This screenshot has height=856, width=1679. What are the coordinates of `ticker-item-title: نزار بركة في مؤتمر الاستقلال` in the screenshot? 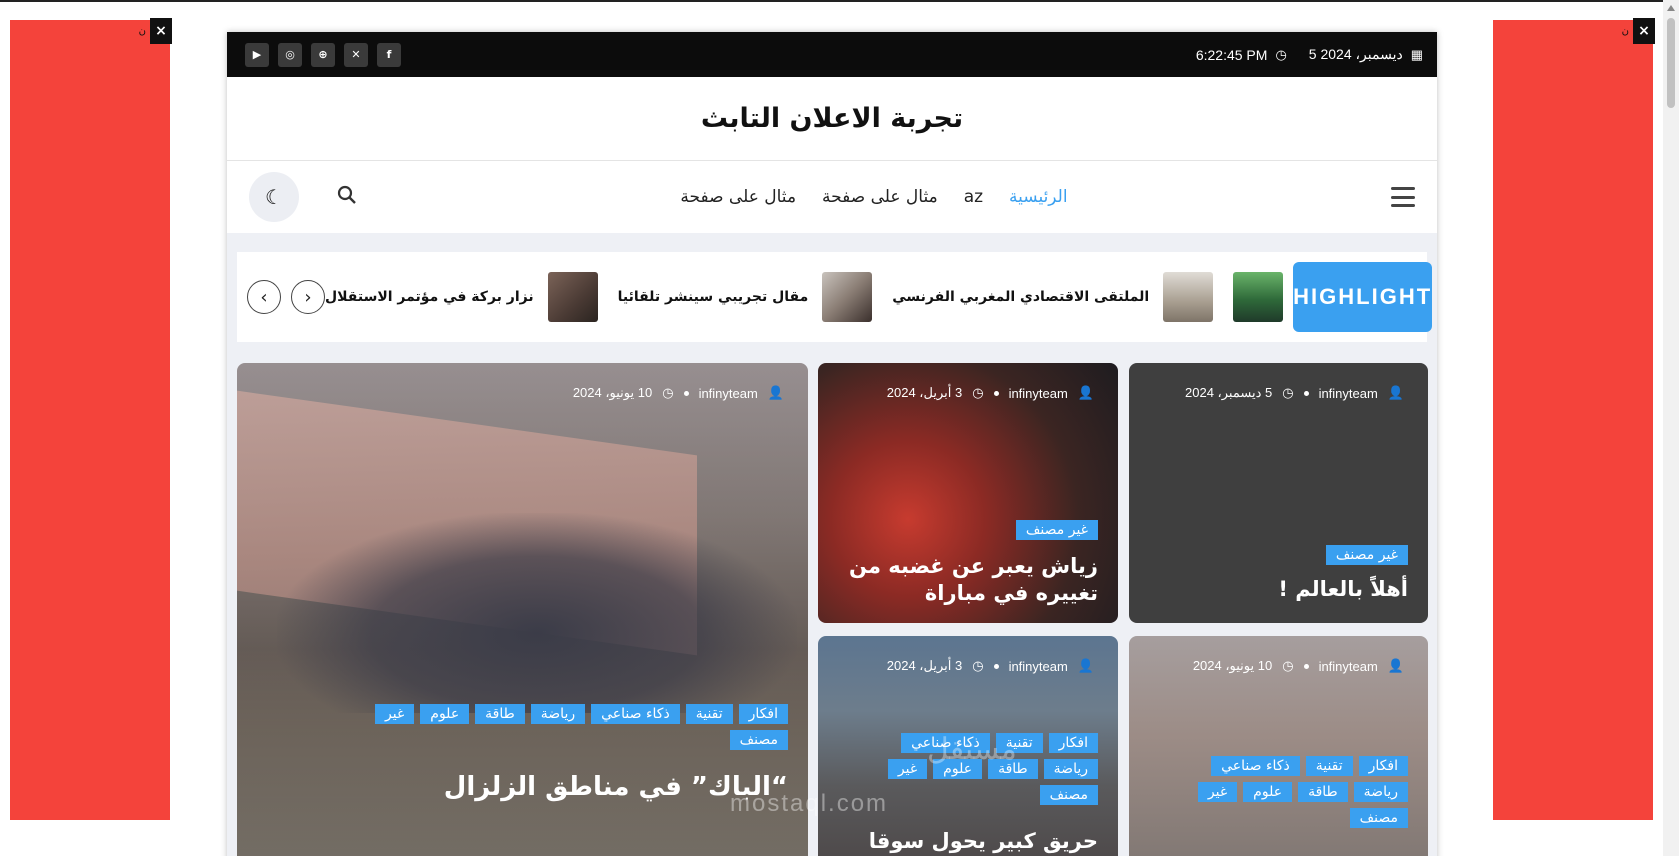 It's located at (429, 297).